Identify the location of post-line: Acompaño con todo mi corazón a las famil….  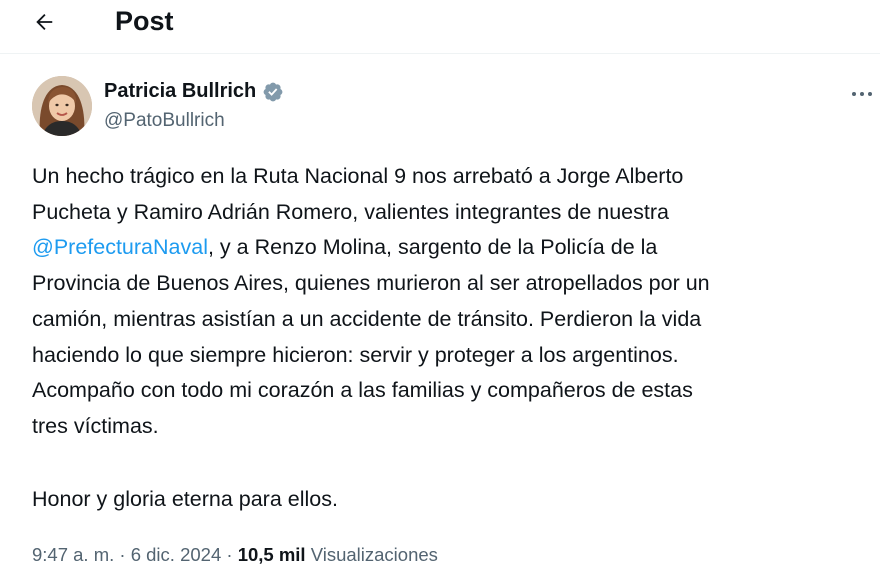
(362, 390).